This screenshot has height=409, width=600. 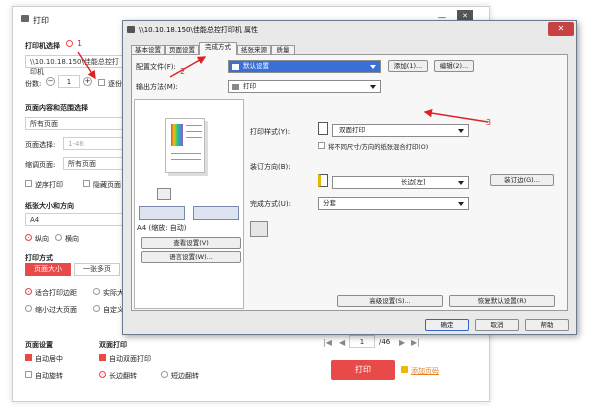 What do you see at coordinates (183, 71) in the screenshot?
I see `annotation-2: 2` at bounding box center [183, 71].